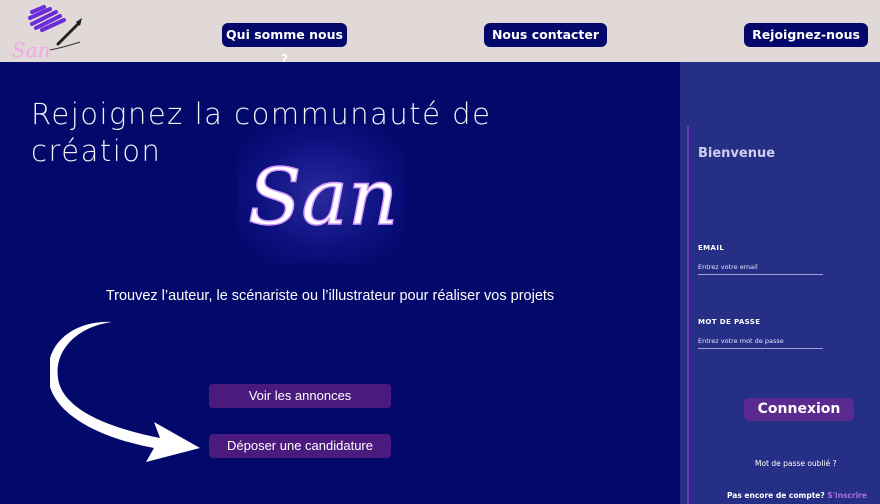  Describe the element at coordinates (776, 495) in the screenshot. I see `no-account-text: Pas encore de compte?` at that location.